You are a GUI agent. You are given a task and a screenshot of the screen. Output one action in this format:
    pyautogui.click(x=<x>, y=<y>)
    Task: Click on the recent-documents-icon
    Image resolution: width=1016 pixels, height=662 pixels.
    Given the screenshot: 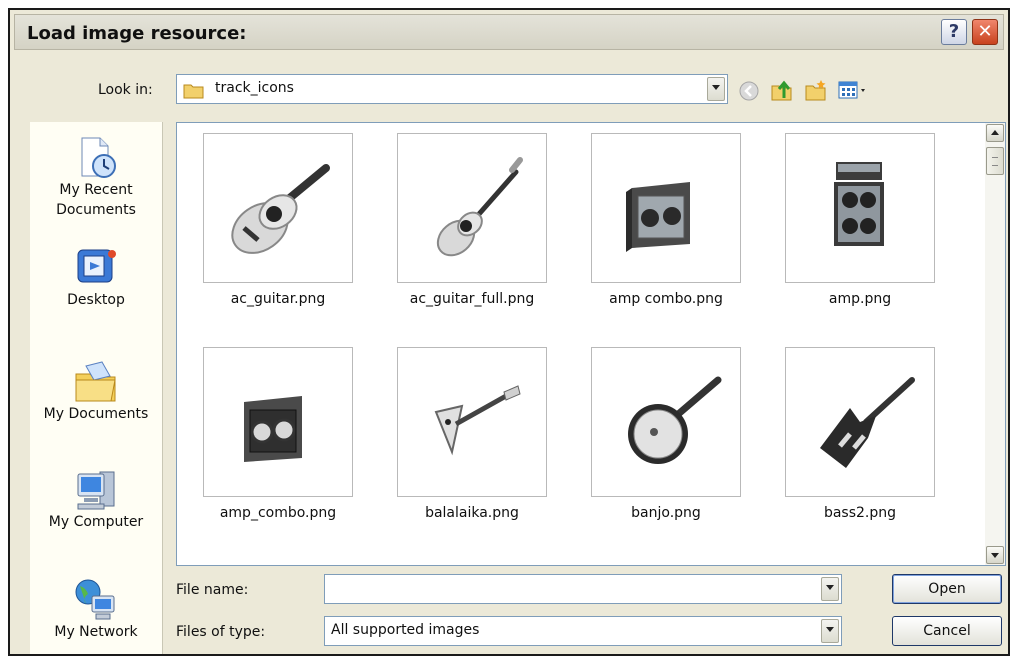 What is the action you would take?
    pyautogui.click(x=98, y=157)
    